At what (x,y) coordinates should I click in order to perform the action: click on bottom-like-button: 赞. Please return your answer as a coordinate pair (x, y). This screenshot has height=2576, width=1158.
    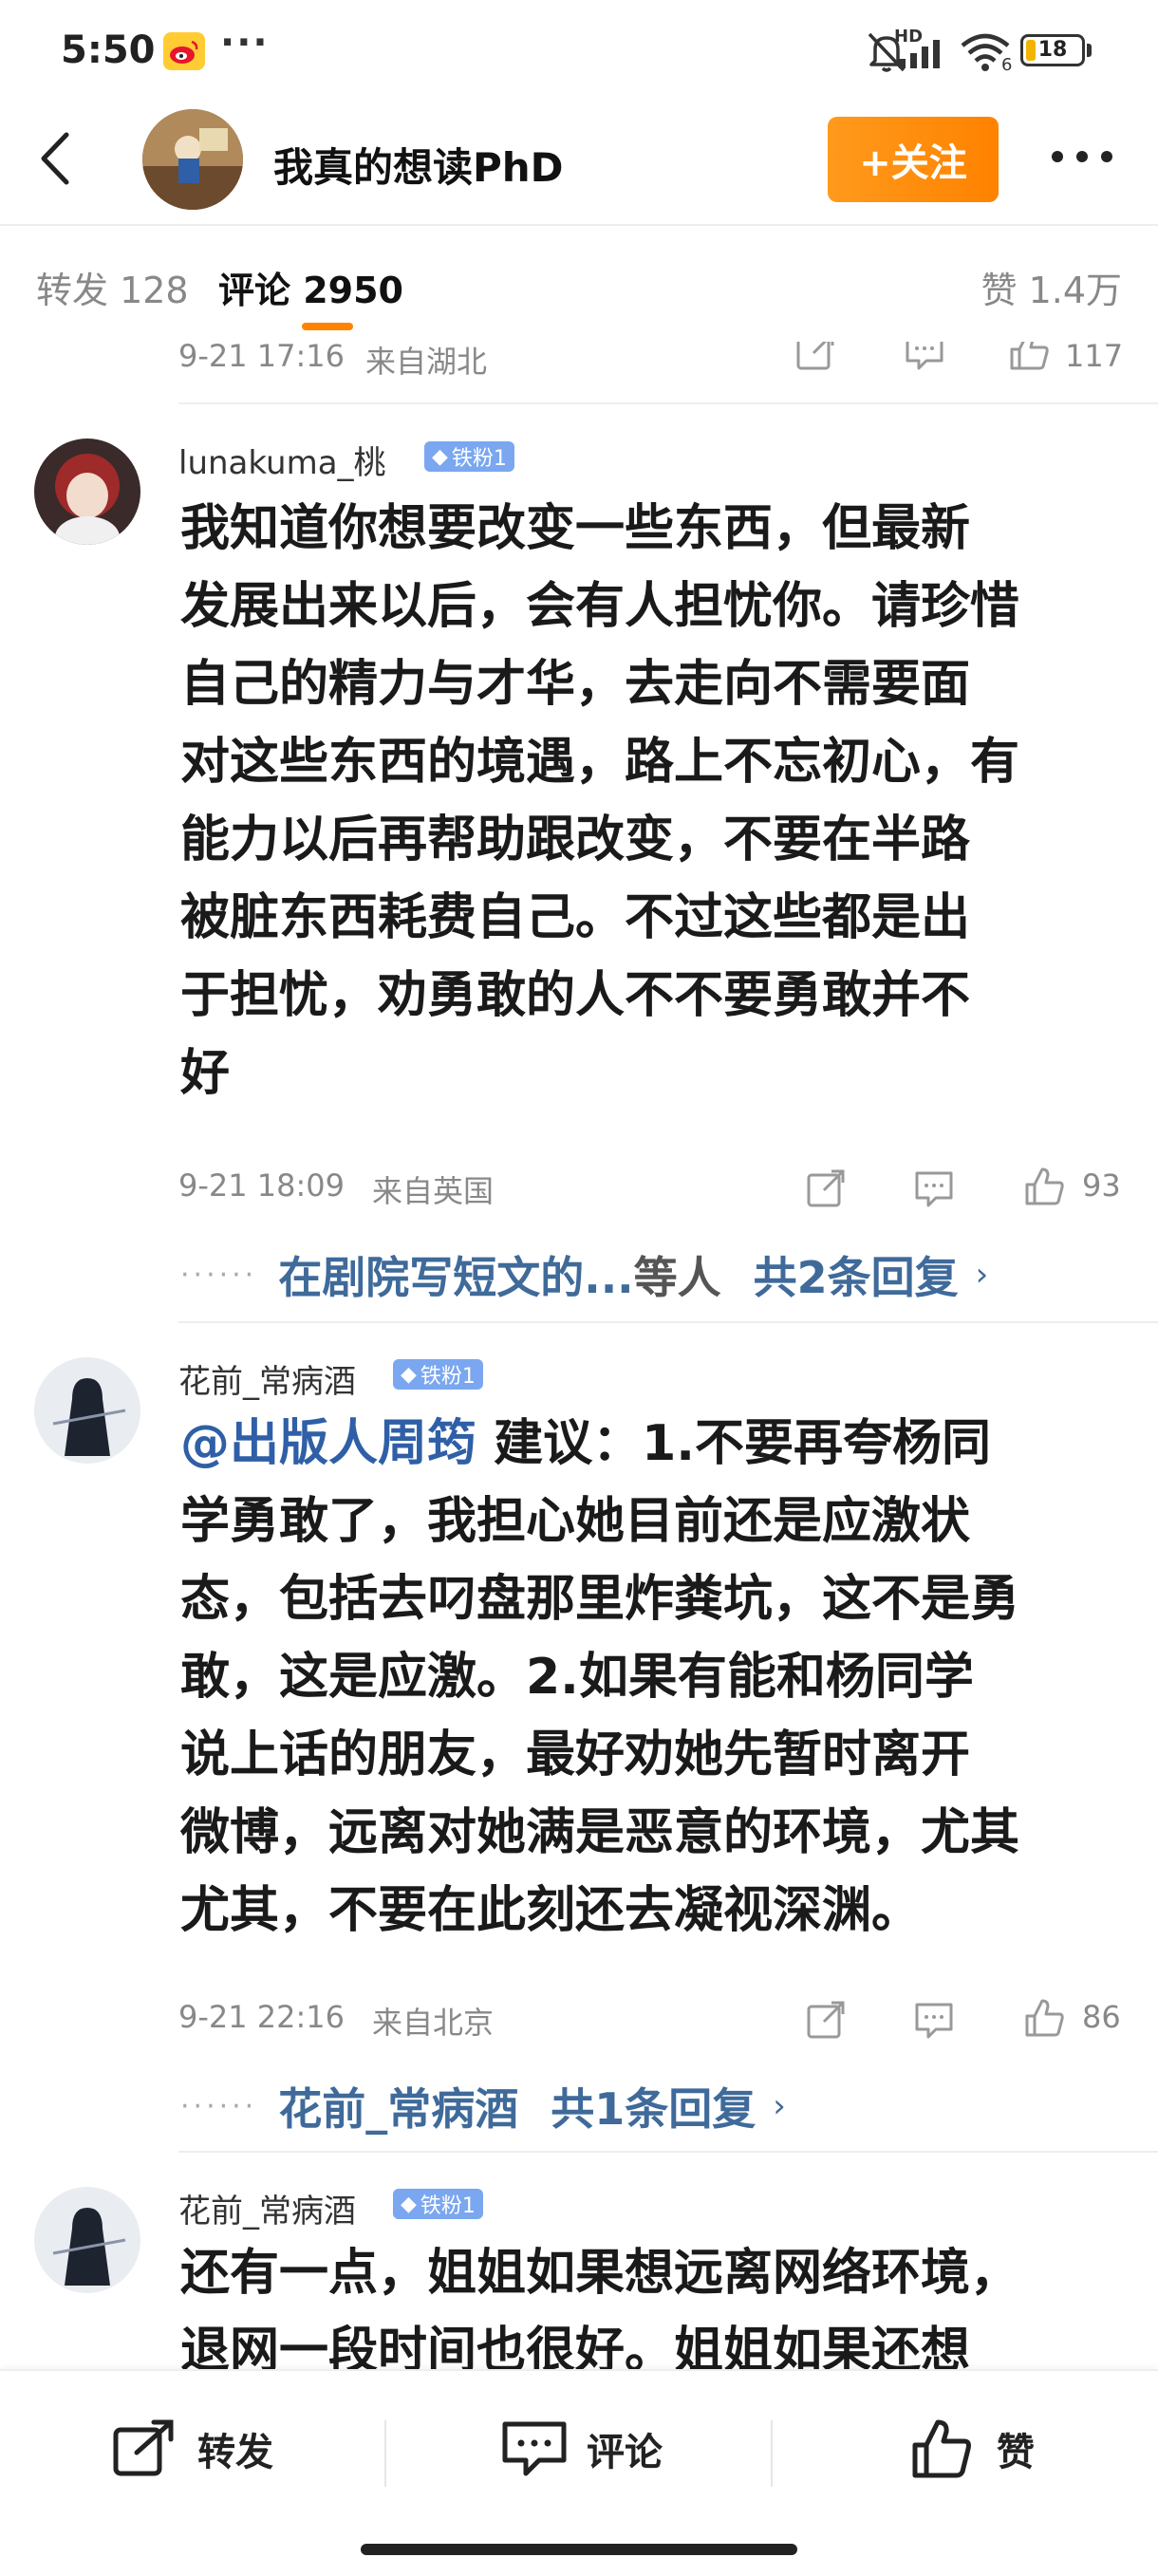
    Looking at the image, I should click on (972, 2449).